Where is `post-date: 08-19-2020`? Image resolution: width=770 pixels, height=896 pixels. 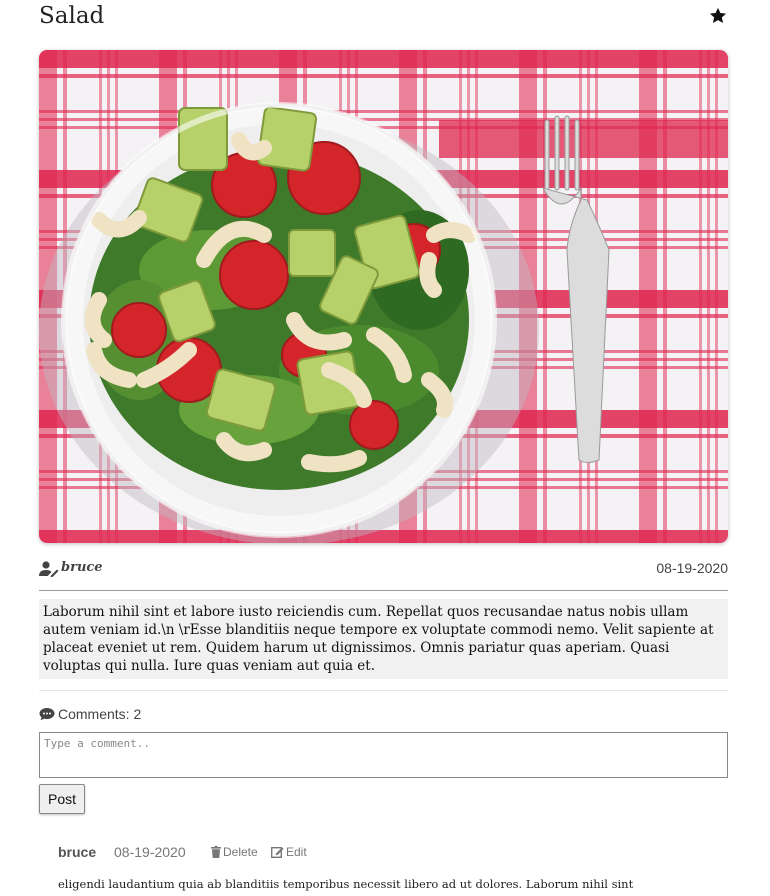
post-date: 08-19-2020 is located at coordinates (692, 568).